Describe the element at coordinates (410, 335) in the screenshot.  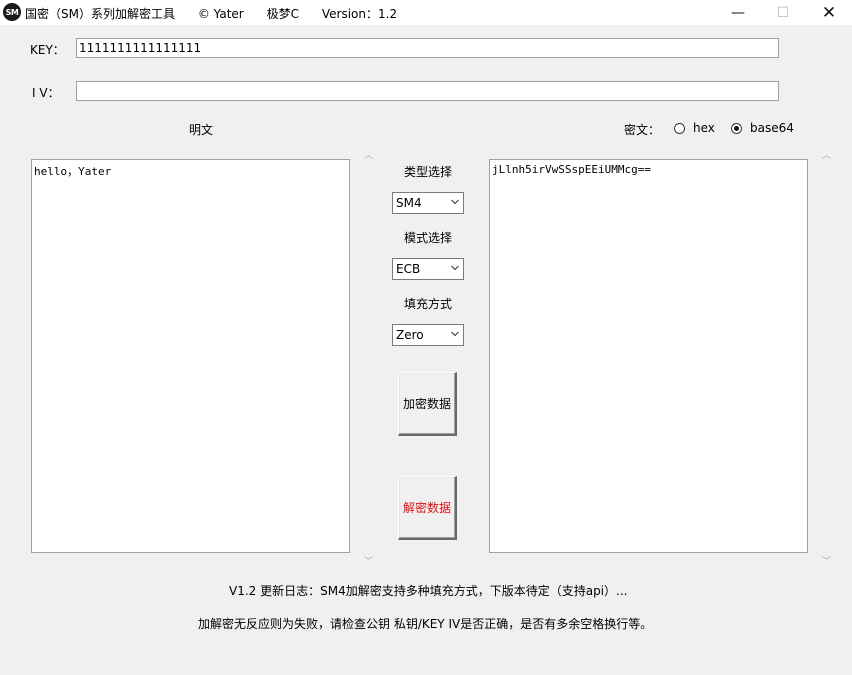
I see `padding-select-value: Zero` at that location.